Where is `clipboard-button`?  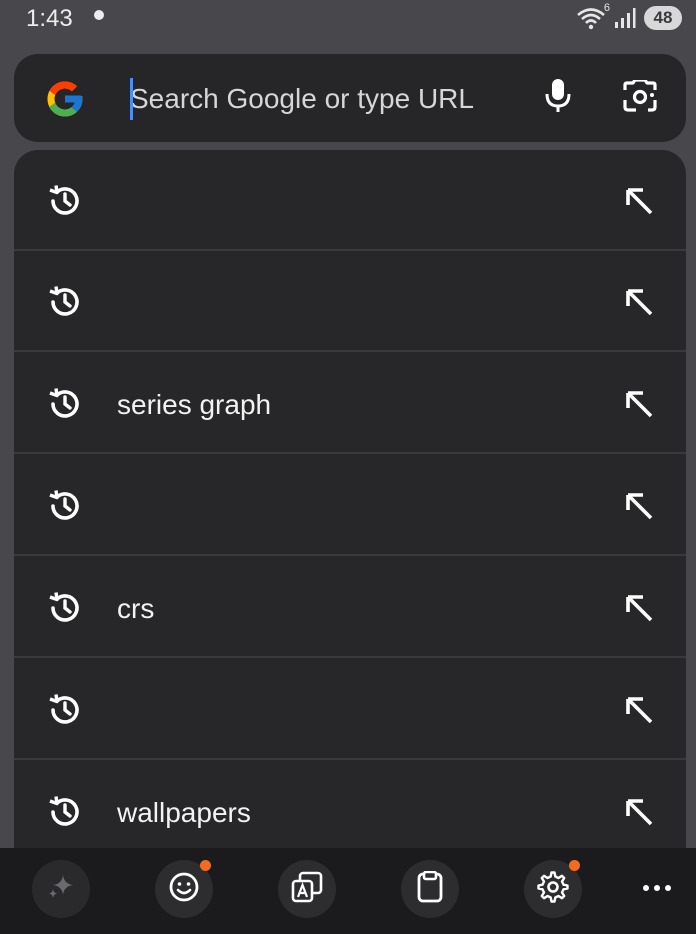
clipboard-button is located at coordinates (430, 889).